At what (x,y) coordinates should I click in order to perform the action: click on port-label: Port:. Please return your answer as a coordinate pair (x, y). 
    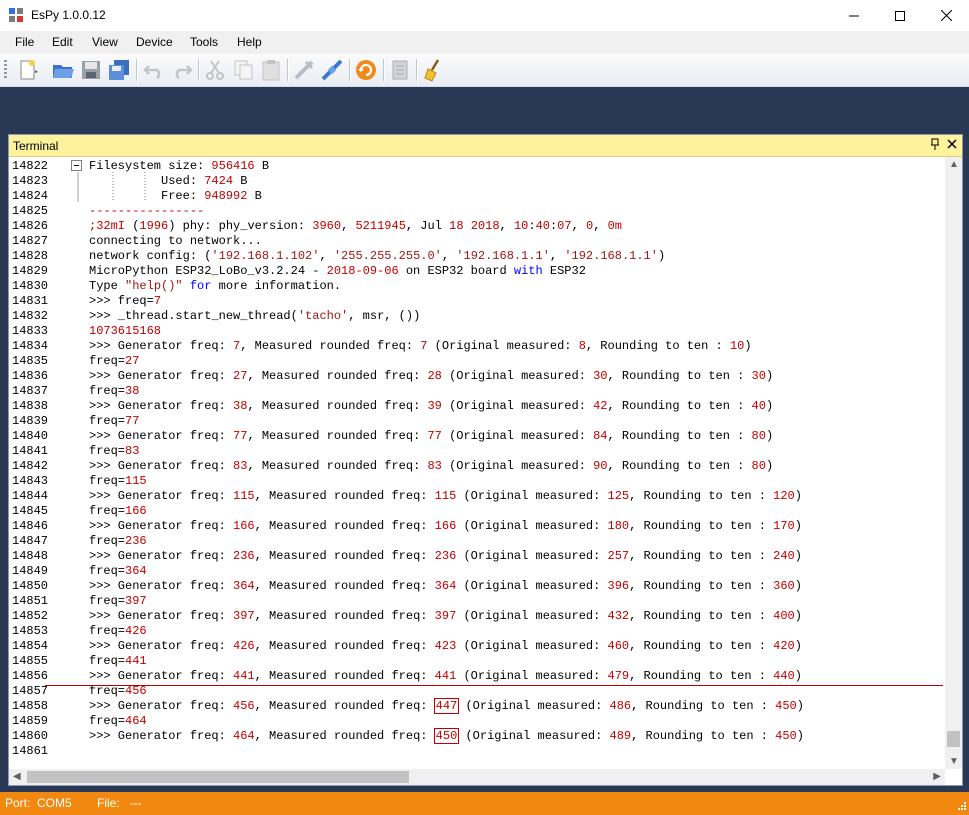
    Looking at the image, I should click on (18, 803).